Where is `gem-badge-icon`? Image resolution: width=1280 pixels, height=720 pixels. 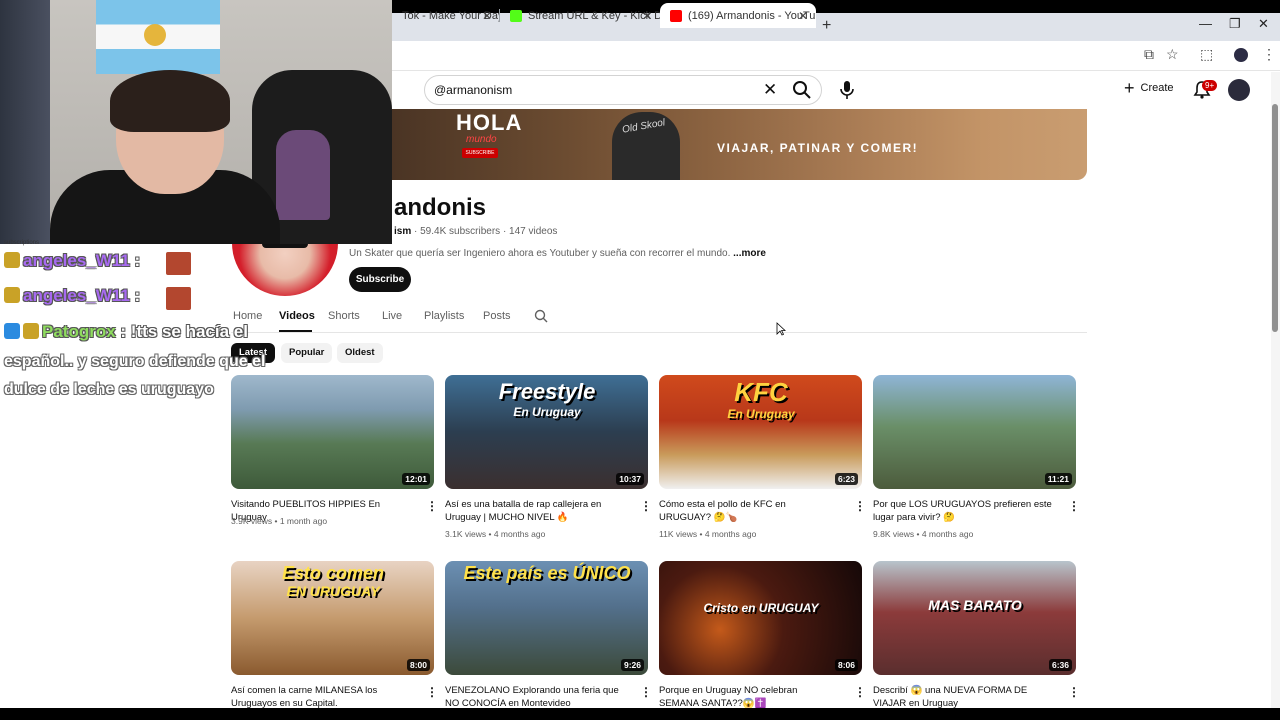
gem-badge-icon is located at coordinates (12, 331).